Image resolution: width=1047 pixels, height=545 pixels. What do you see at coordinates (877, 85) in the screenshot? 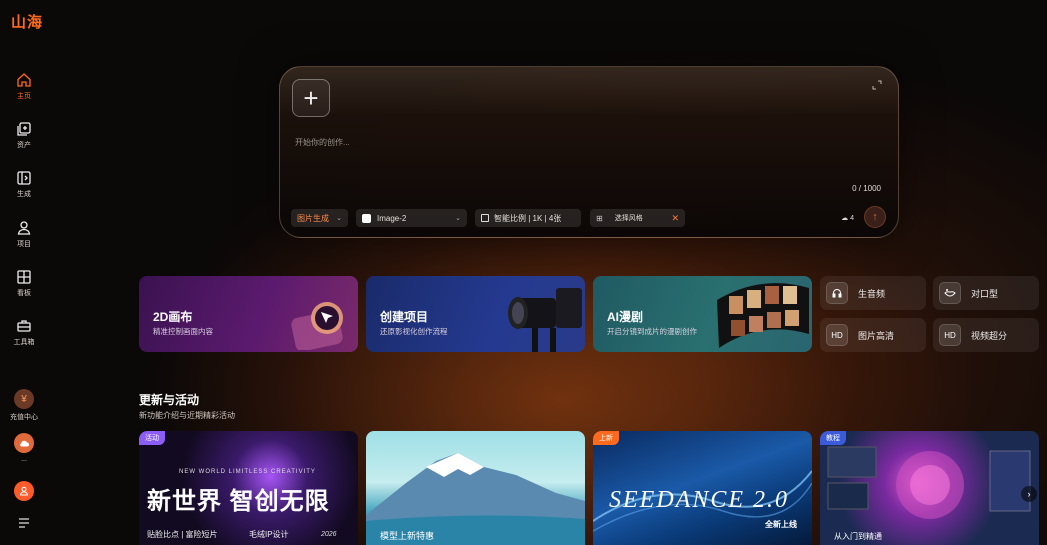
I see `expand-icon` at bounding box center [877, 85].